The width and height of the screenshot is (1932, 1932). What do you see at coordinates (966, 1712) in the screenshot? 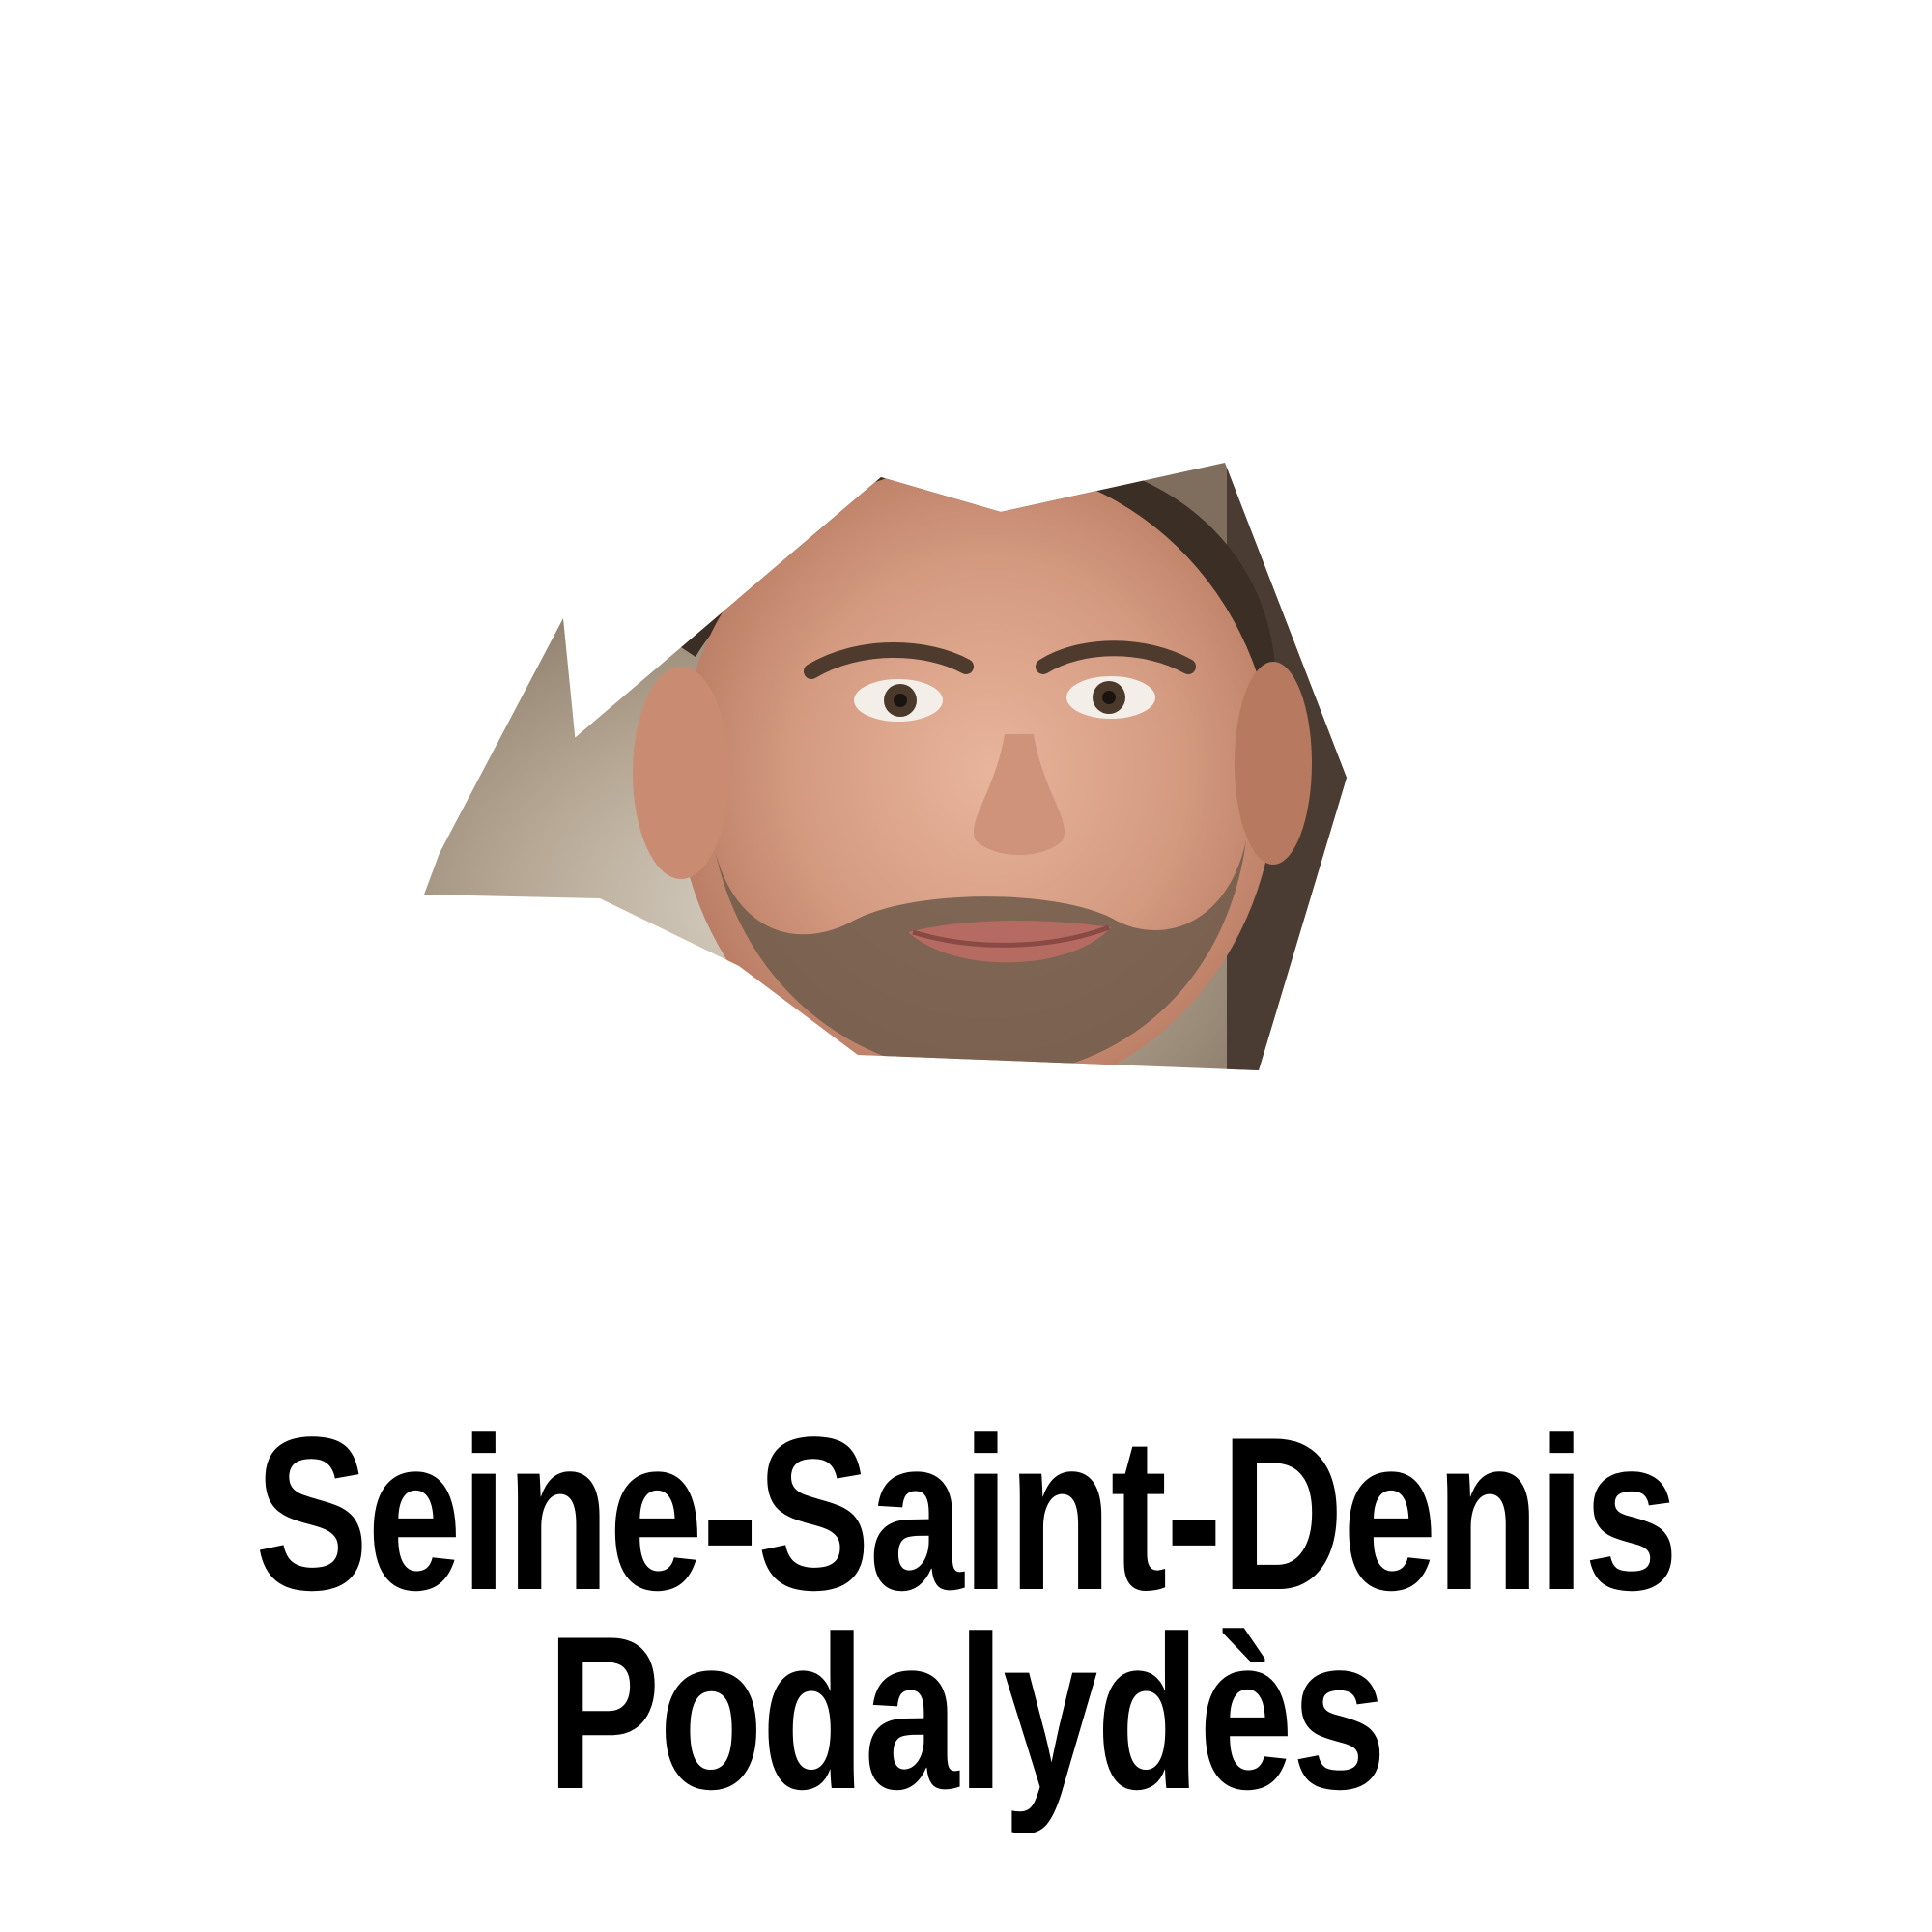
I see `caption-line-2: Podalydès` at bounding box center [966, 1712].